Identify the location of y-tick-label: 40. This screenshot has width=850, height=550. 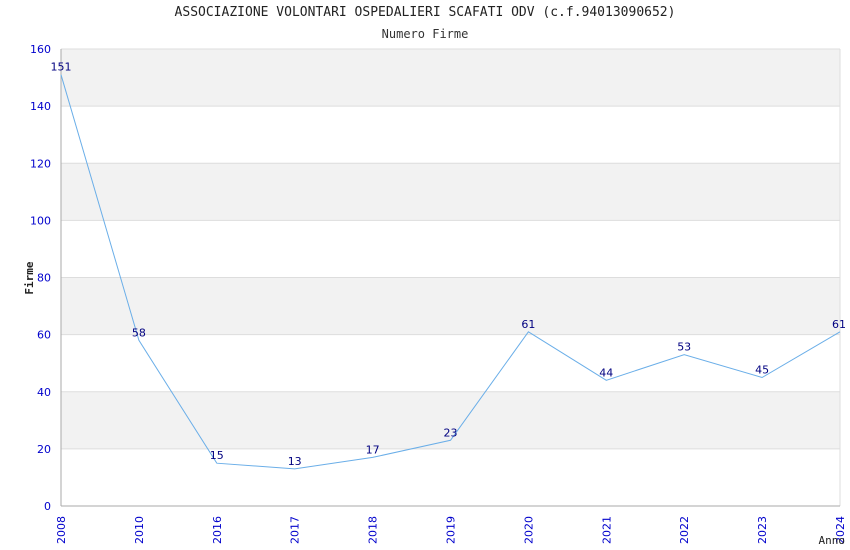
(44, 392).